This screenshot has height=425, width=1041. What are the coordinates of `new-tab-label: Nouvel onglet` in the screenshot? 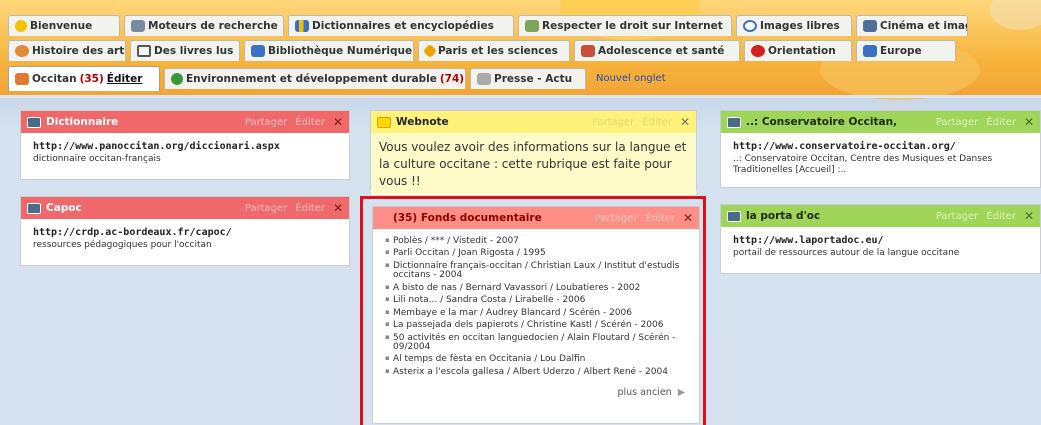 It's located at (631, 78).